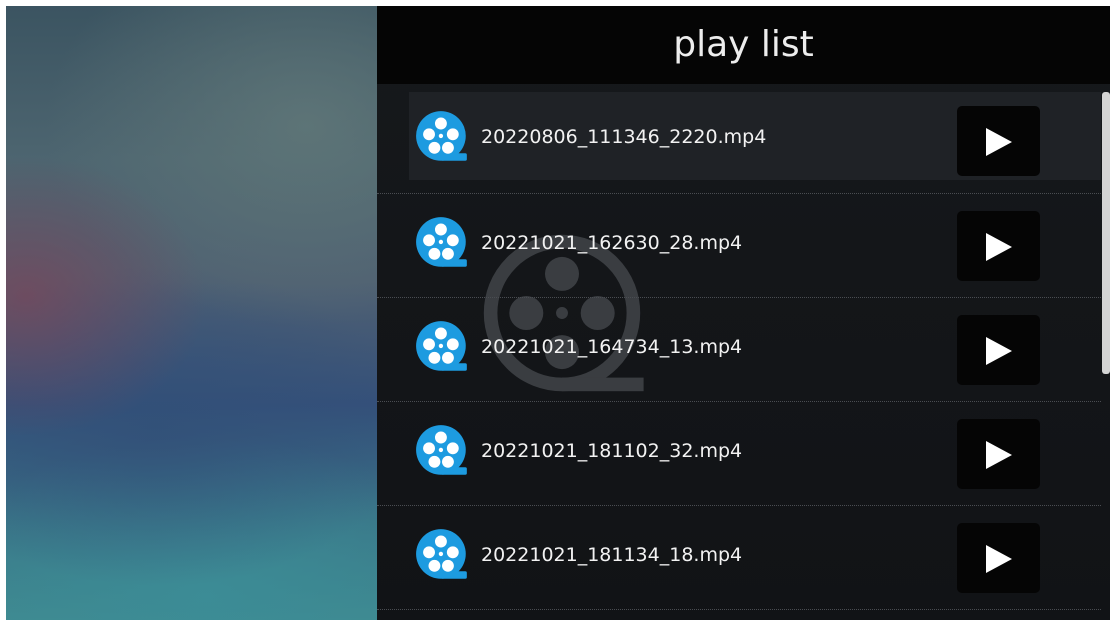 The width and height of the screenshot is (1110, 620). I want to click on playlist-title: play list, so click(743, 44).